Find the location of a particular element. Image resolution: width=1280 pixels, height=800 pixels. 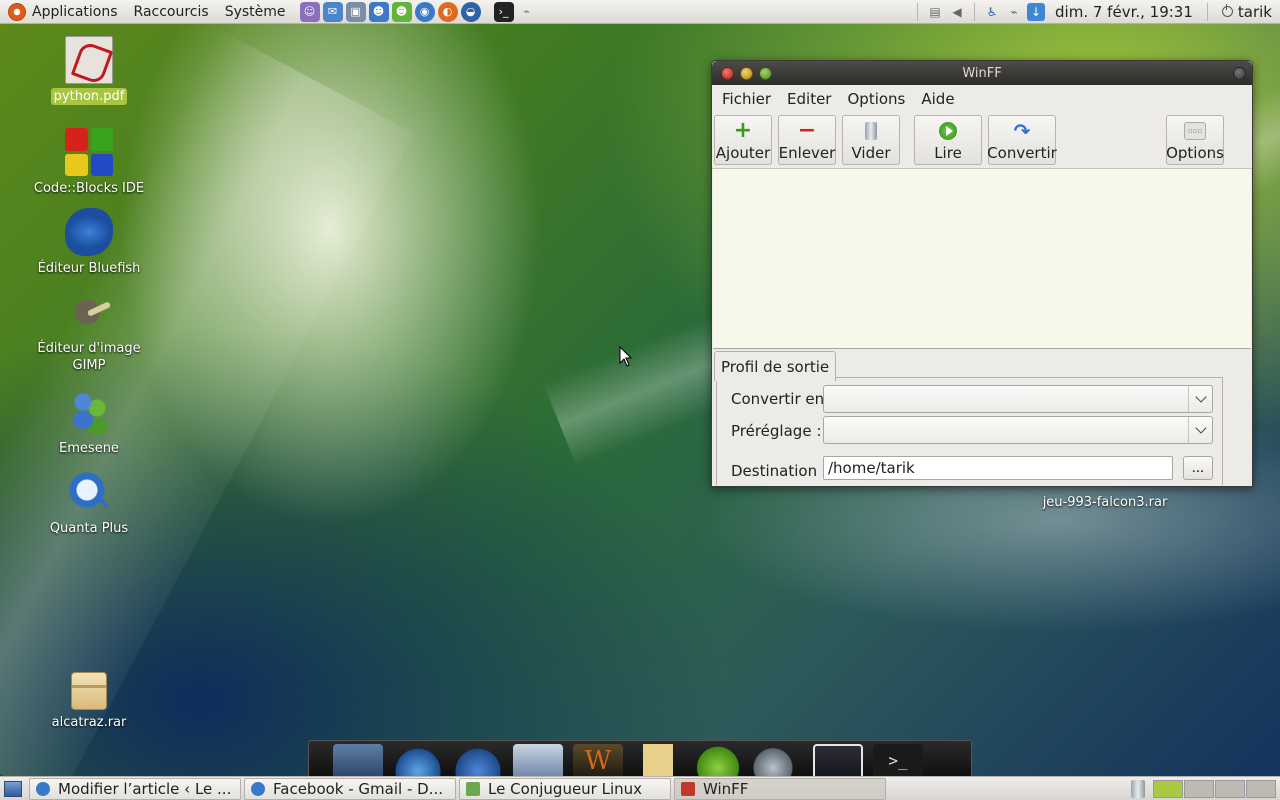

tab-bar: Profil de sortie is located at coordinates (982, 365).